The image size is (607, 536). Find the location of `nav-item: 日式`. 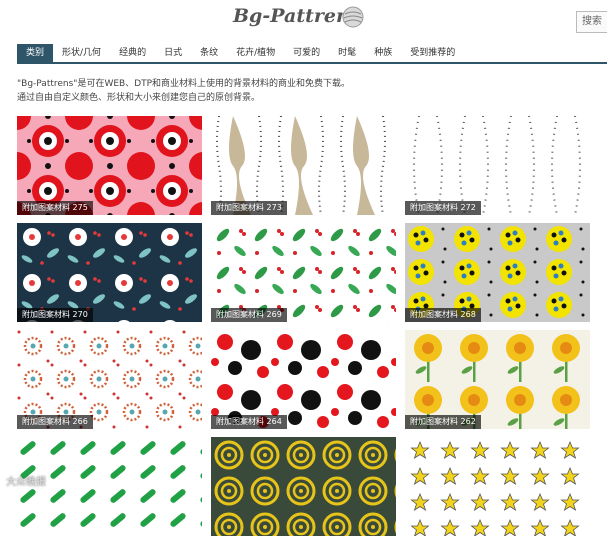

nav-item: 日式 is located at coordinates (173, 53).